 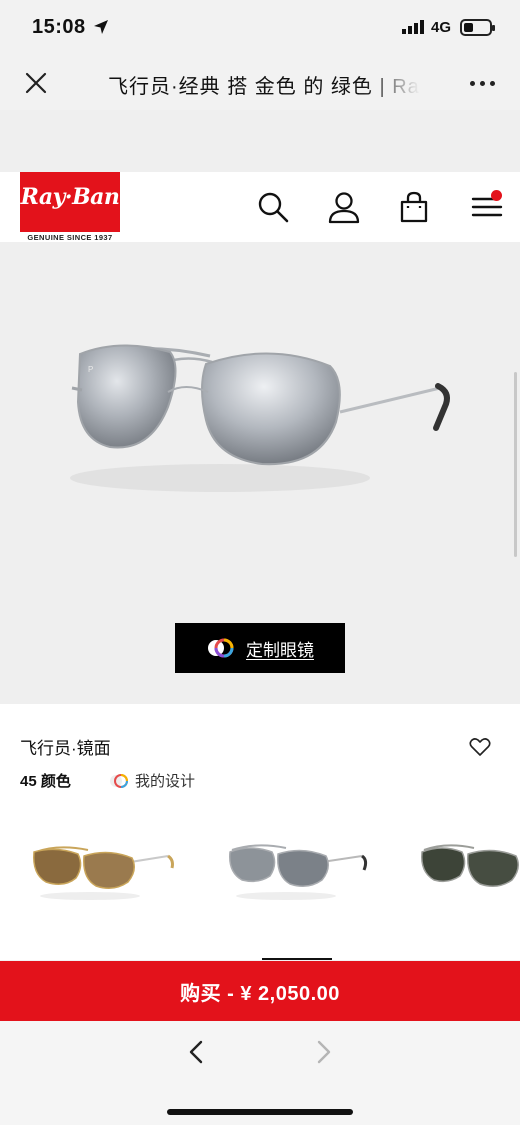 What do you see at coordinates (414, 207) in the screenshot?
I see `shopping-bag-icon` at bounding box center [414, 207].